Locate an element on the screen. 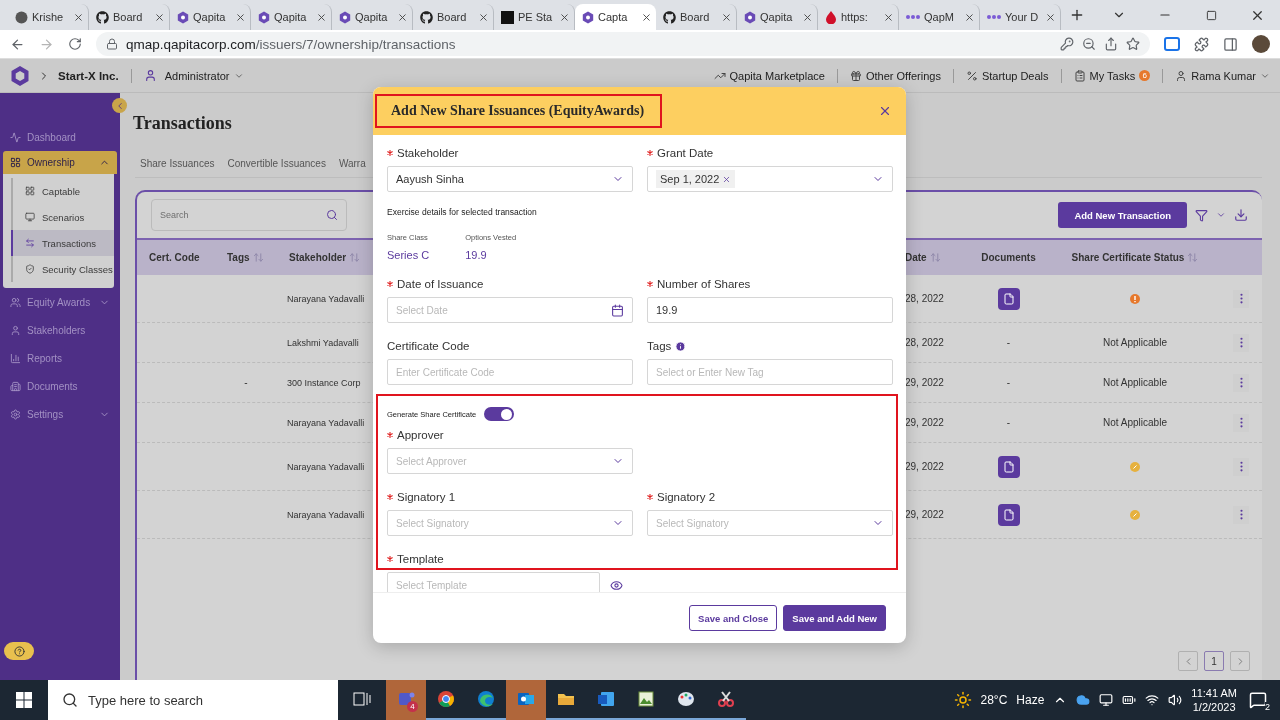 Image resolution: width=1280 pixels, height=720 pixels. sidebar-item: Dashboard is located at coordinates (60, 137).